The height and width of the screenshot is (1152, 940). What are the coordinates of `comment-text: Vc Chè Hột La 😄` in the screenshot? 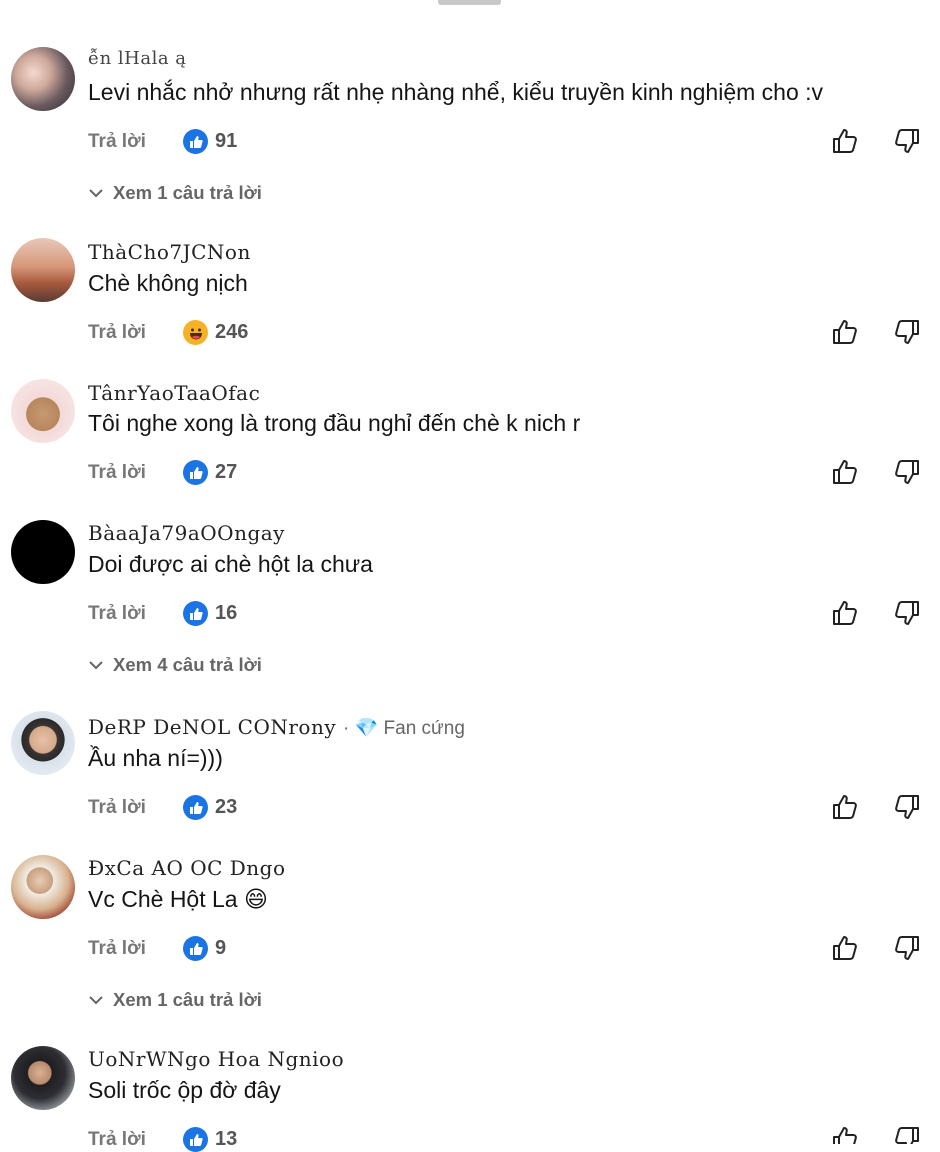 It's located at (178, 899).